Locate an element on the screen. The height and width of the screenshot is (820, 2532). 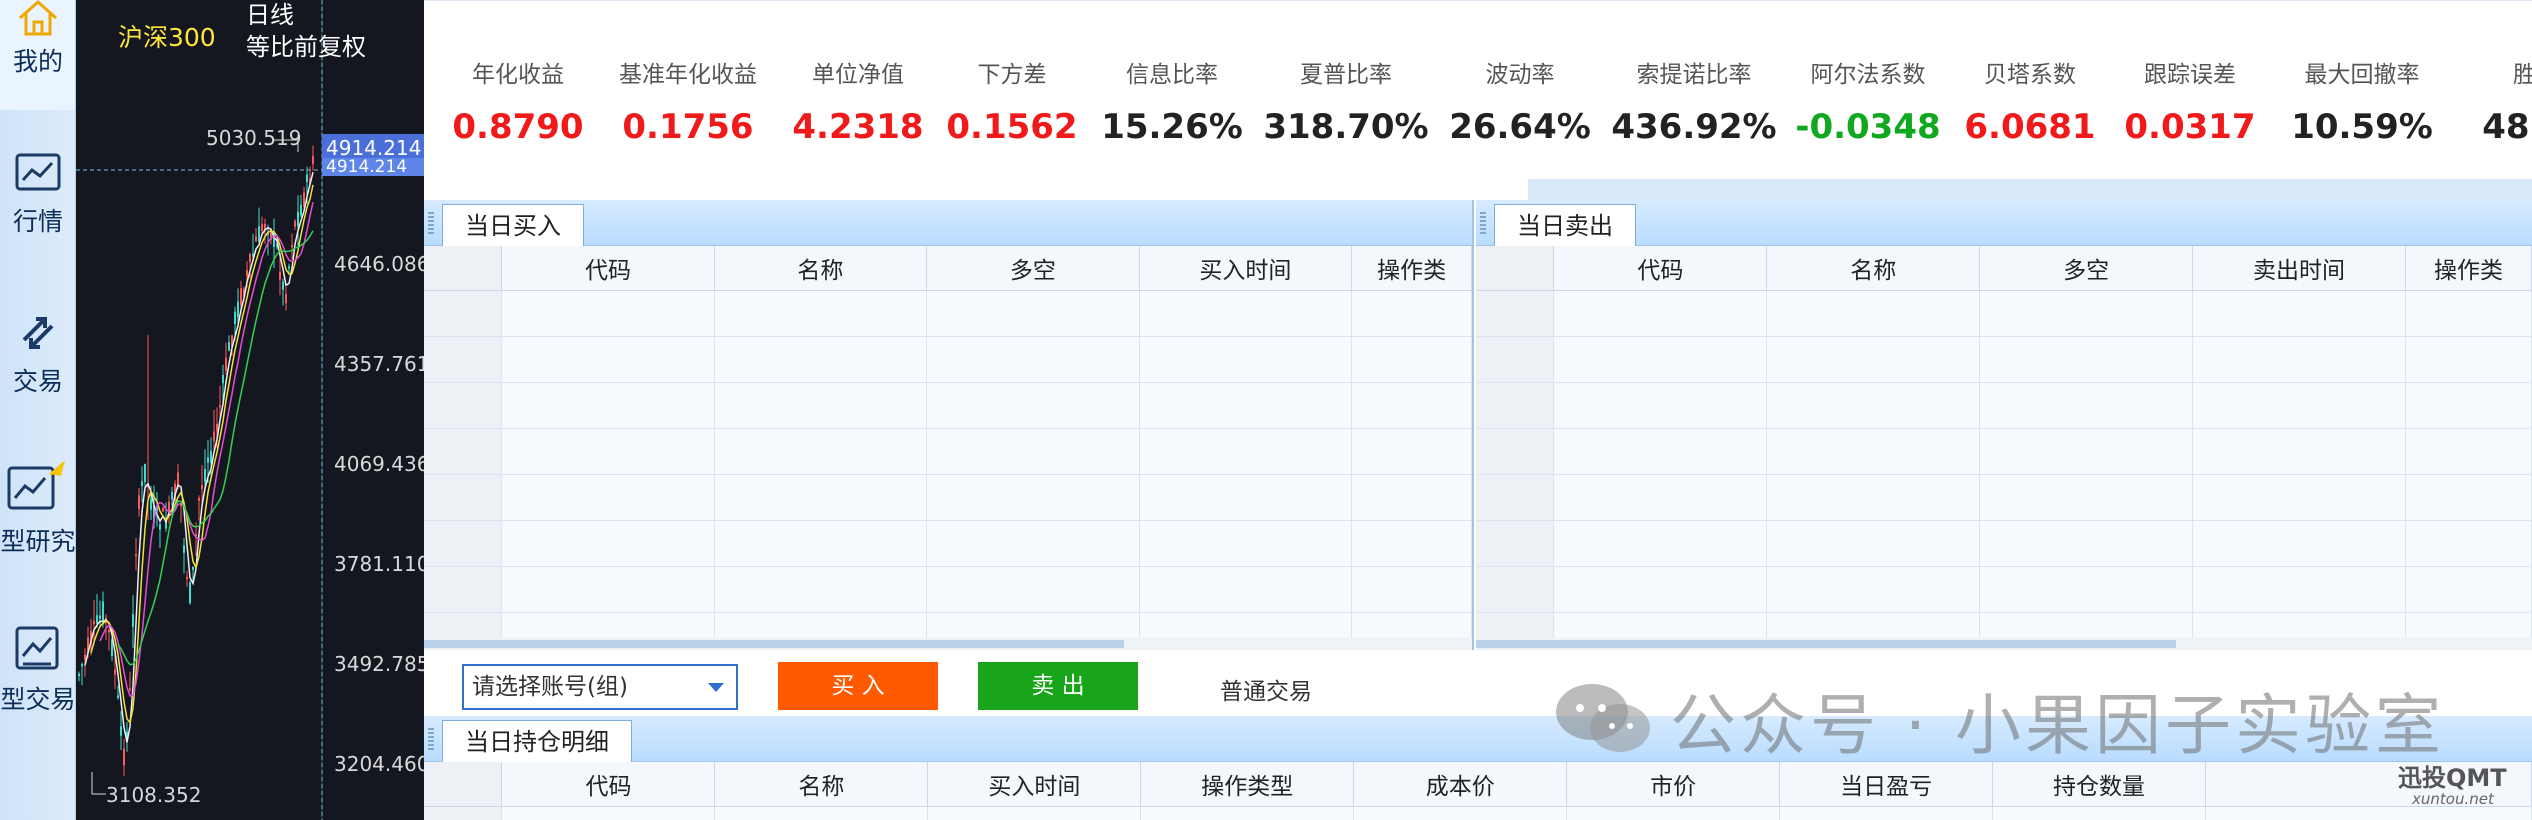
tab-today-buy: 当日买入 is located at coordinates (513, 225).